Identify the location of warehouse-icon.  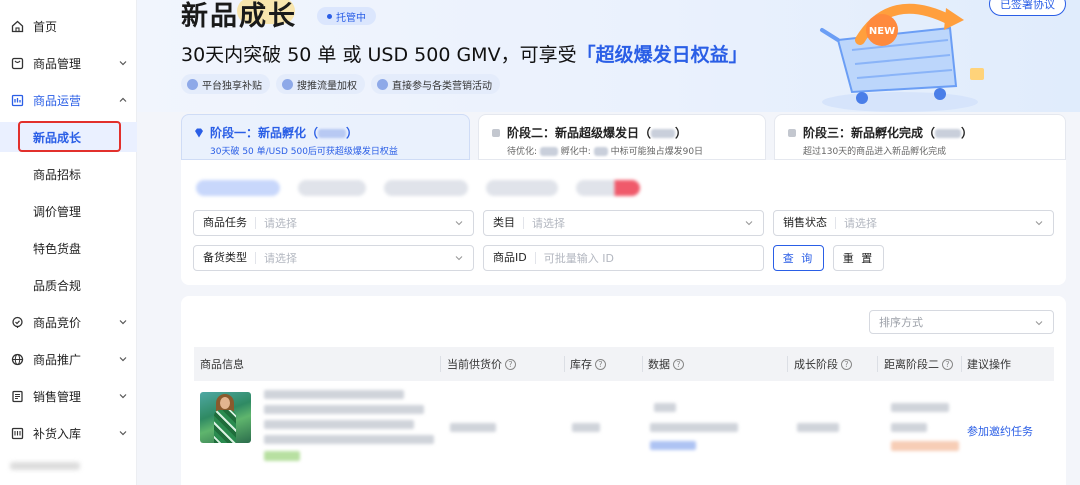
(17, 433).